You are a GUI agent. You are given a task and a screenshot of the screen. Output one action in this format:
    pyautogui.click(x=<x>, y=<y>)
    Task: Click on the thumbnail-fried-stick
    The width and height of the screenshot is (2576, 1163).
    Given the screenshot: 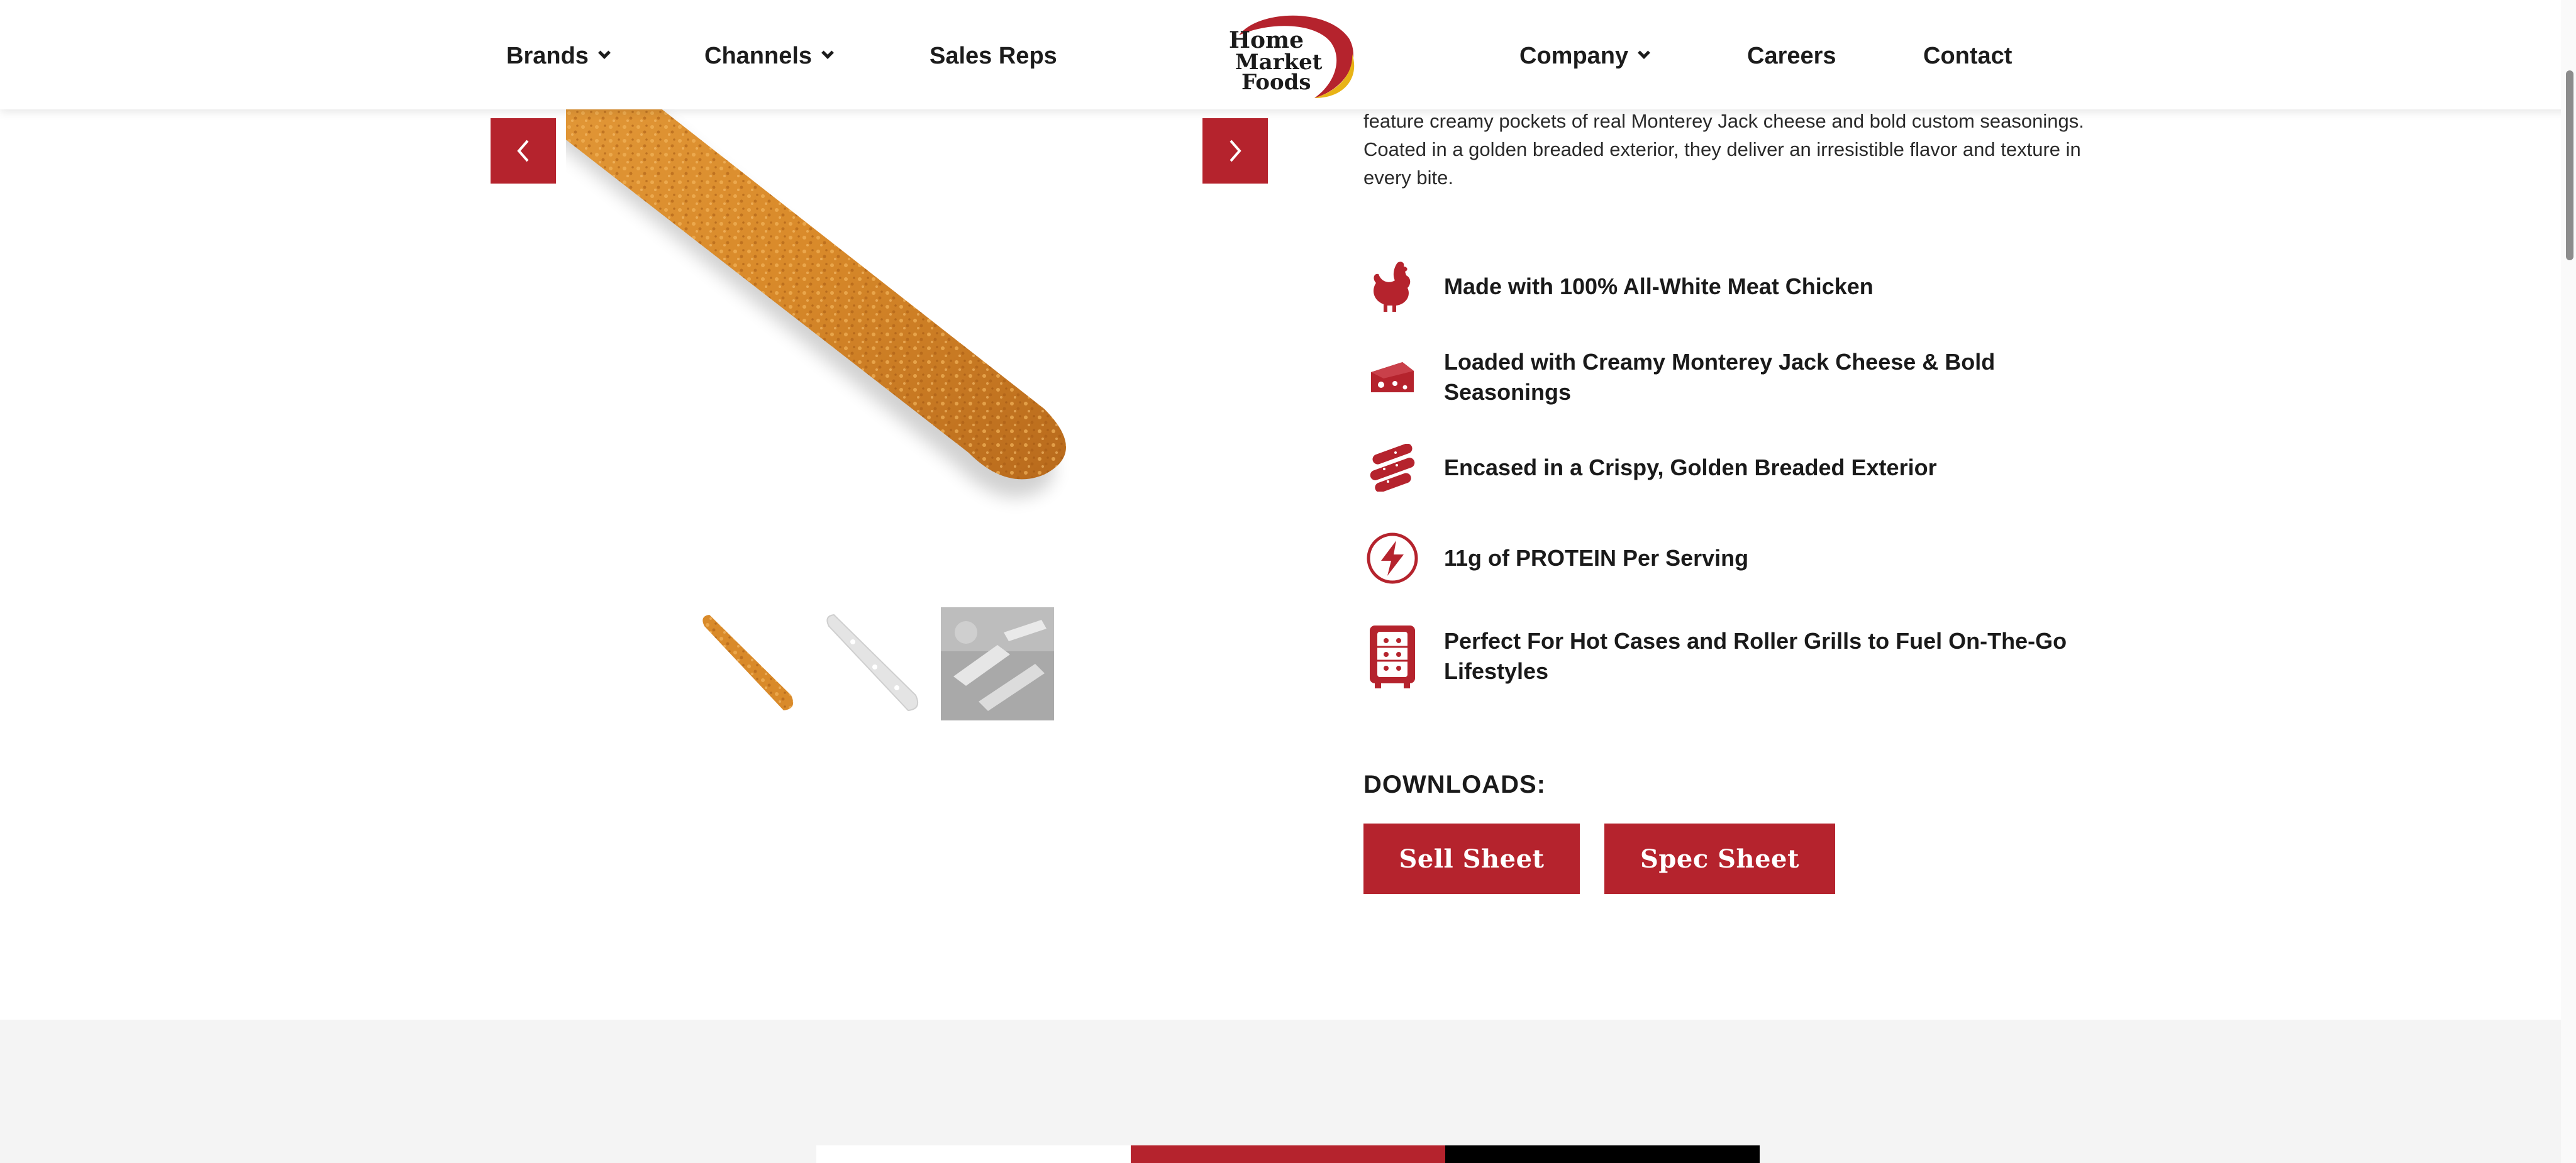 What is the action you would take?
    pyautogui.click(x=747, y=663)
    